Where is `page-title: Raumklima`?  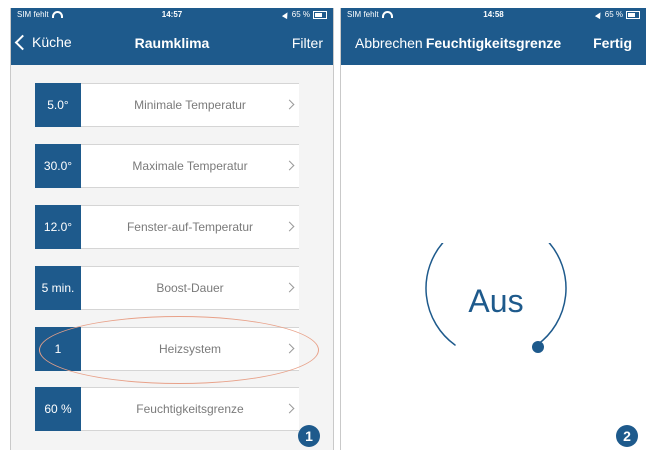 page-title: Raumklima is located at coordinates (172, 43).